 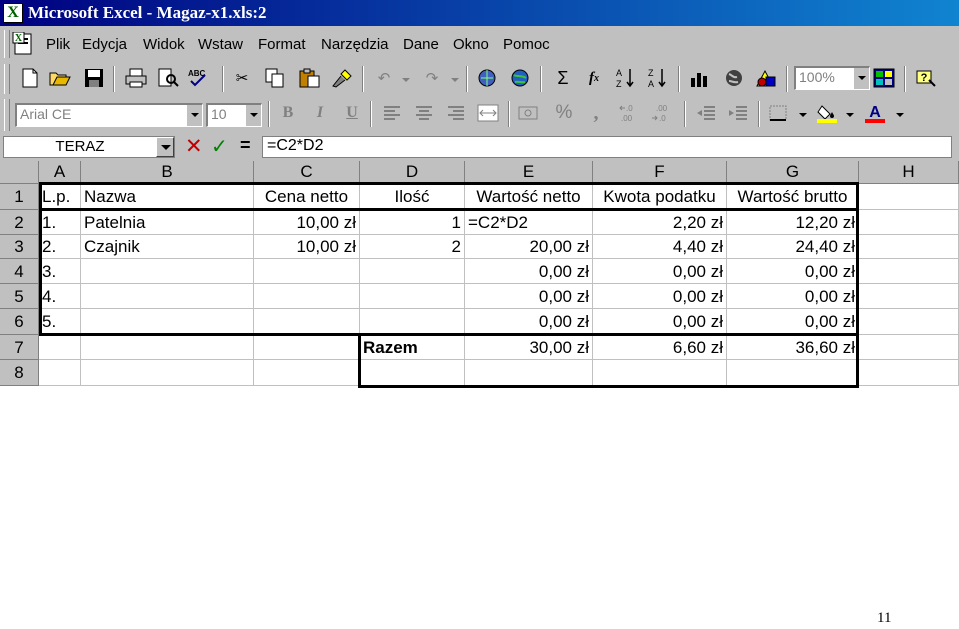 I want to click on cell-e5: 0,00 zł, so click(x=529, y=296).